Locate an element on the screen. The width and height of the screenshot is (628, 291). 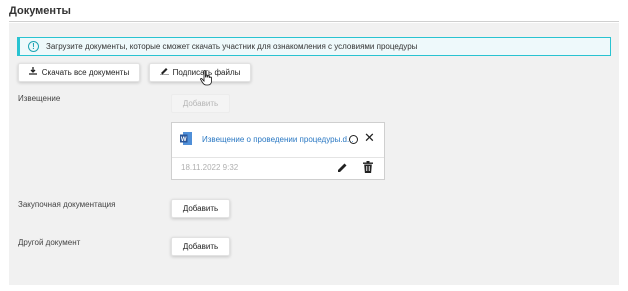
hand-cursor-icon is located at coordinates (206, 78).